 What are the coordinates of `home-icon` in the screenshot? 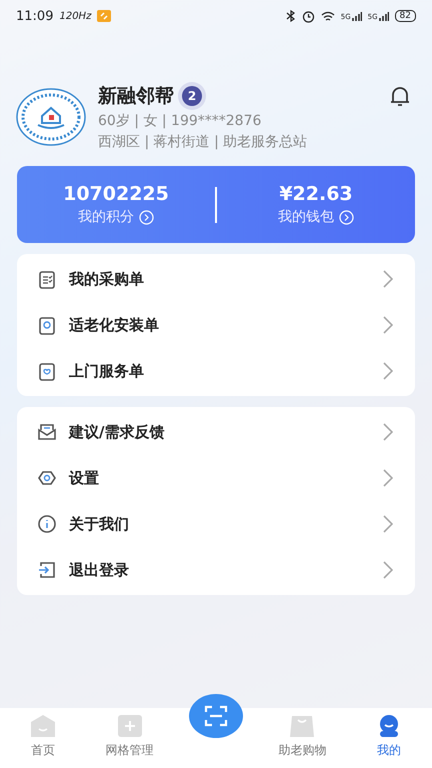 It's located at (43, 726).